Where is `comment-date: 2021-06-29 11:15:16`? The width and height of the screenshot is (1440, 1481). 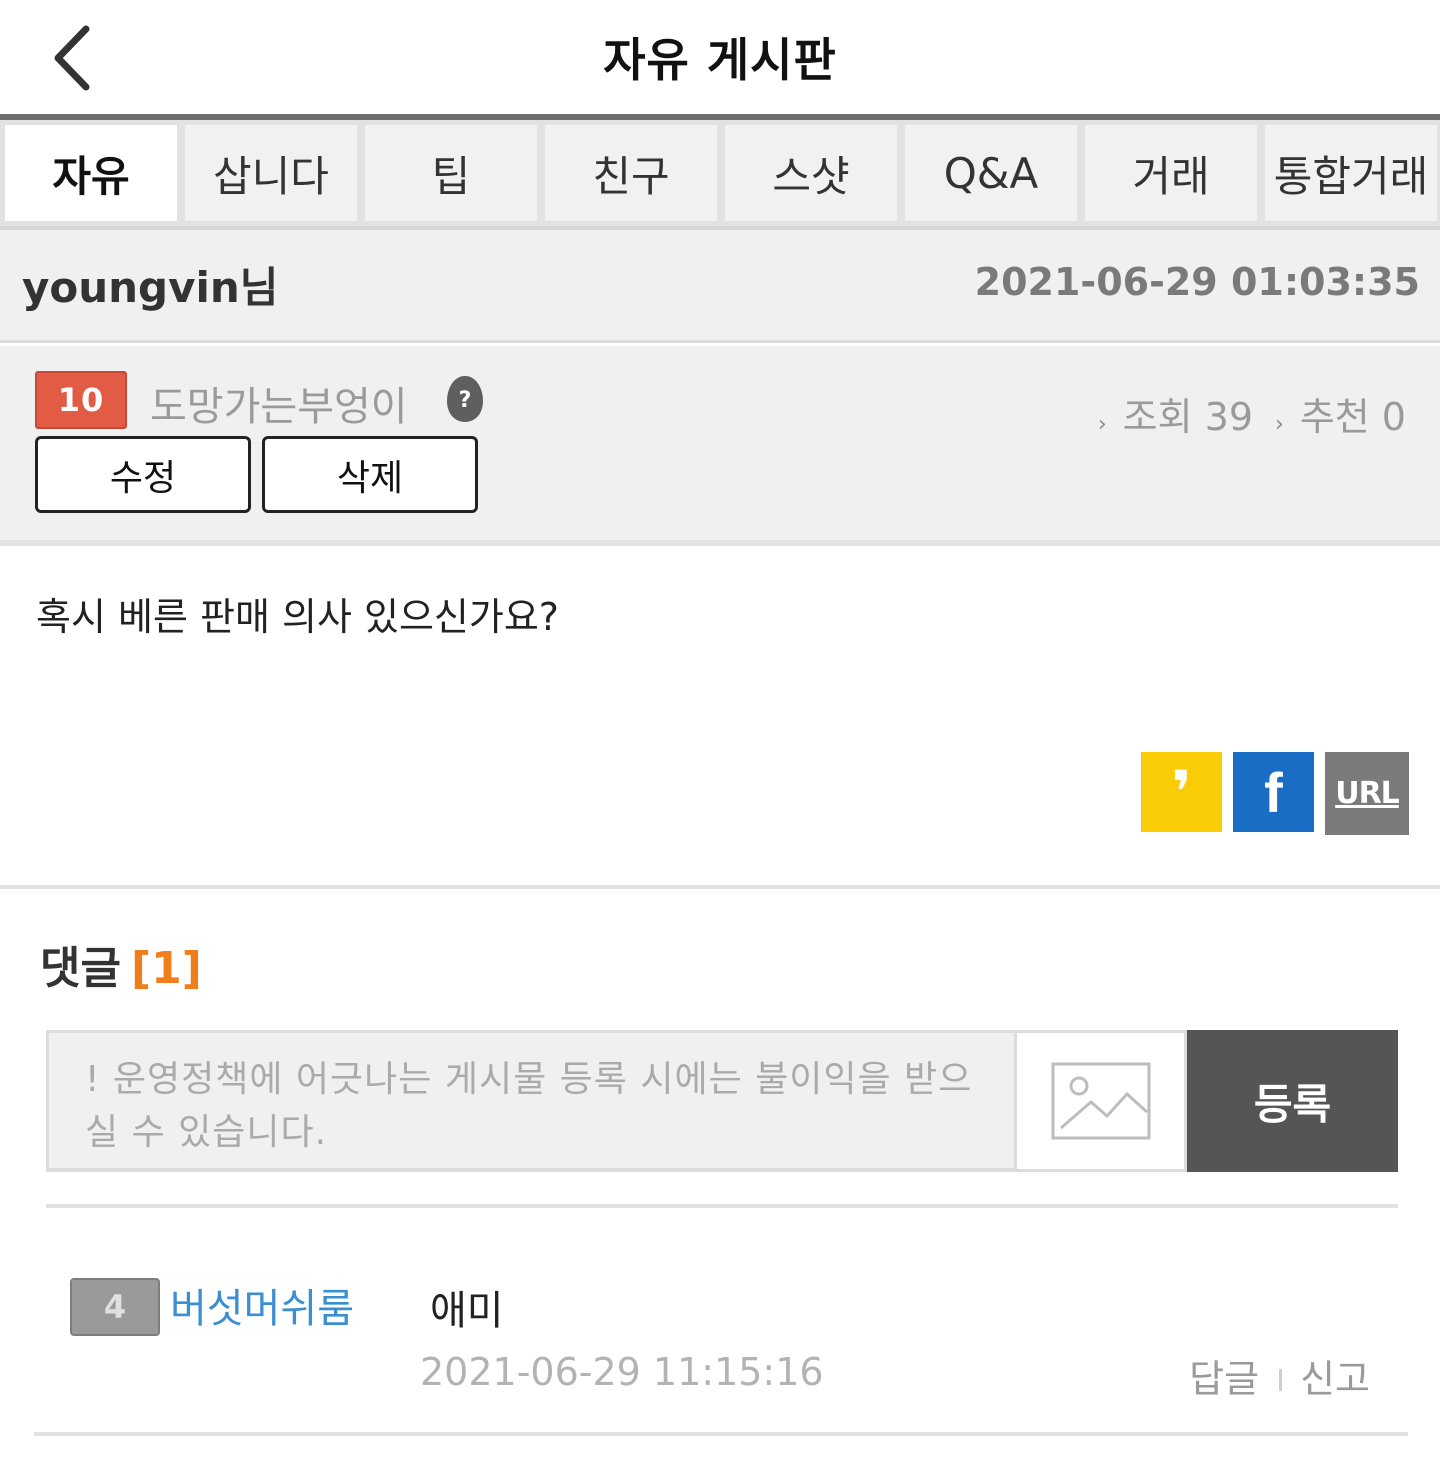 comment-date: 2021-06-29 11:15:16 is located at coordinates (622, 1372).